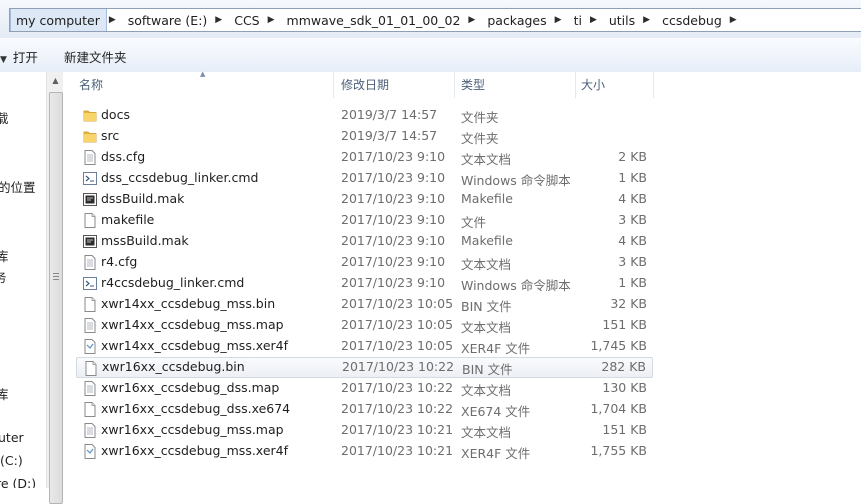 The width and height of the screenshot is (861, 504). I want to click on column-header-date: 修改日期, so click(394, 85).